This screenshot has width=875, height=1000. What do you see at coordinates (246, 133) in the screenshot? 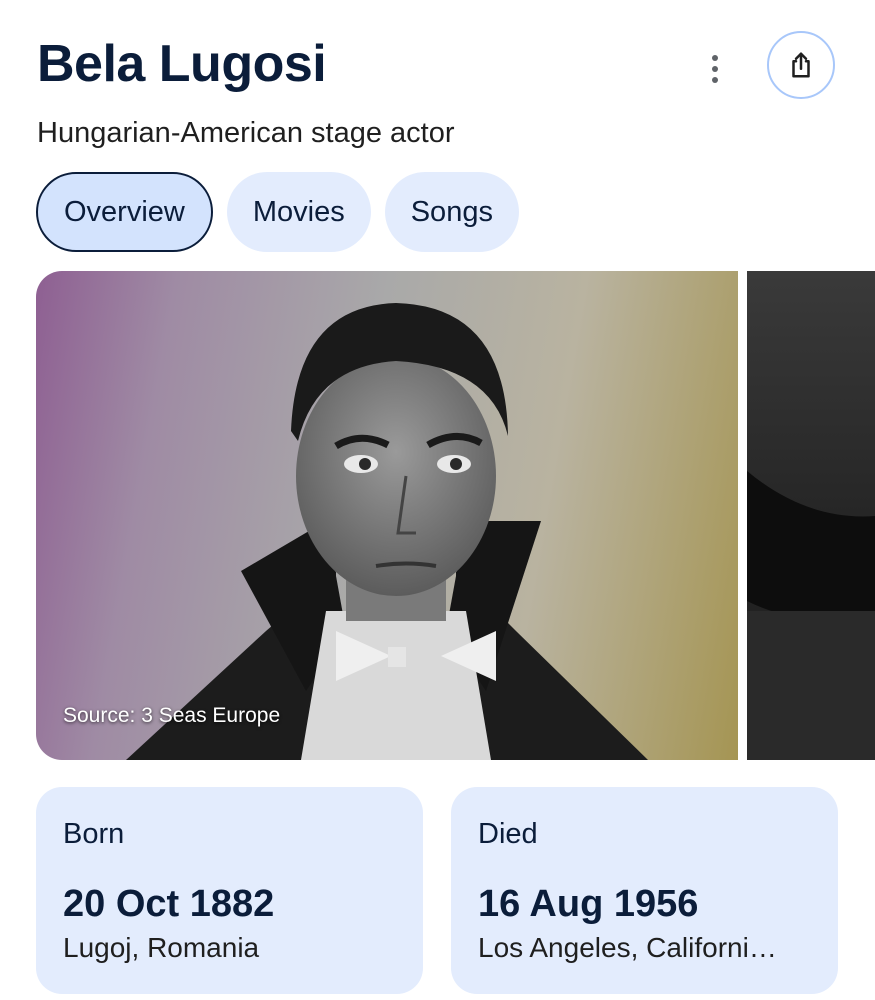
I see `page-subtitle: Hungarian-American stage actor` at bounding box center [246, 133].